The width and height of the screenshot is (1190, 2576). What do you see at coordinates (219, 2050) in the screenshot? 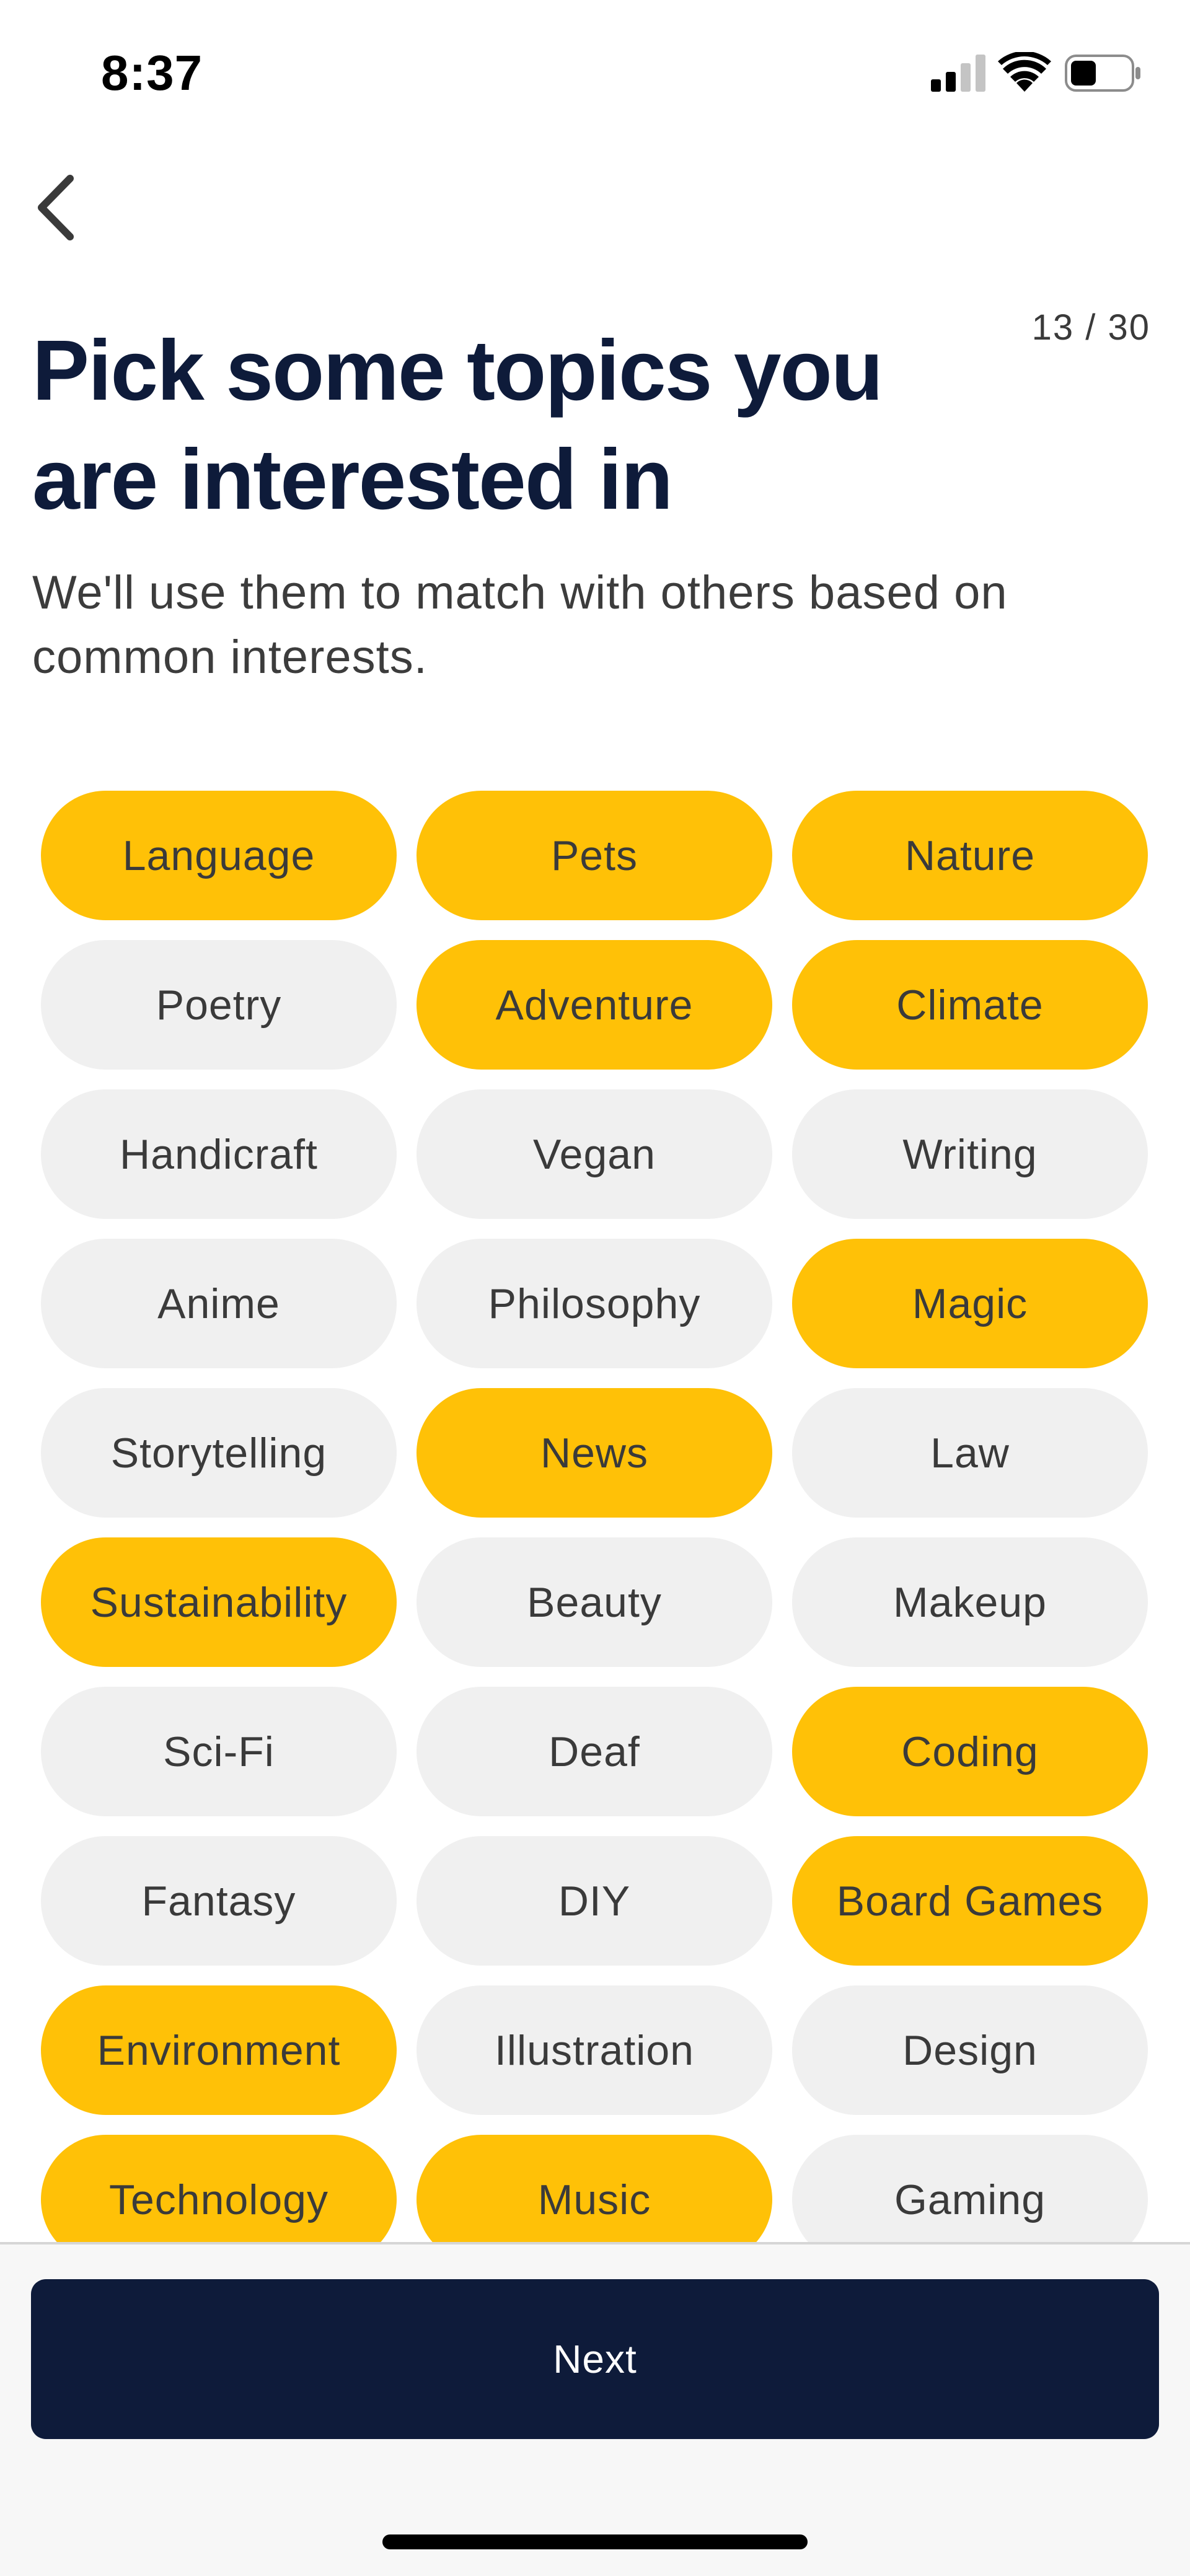
I see `topic-chip-environment: Environment` at bounding box center [219, 2050].